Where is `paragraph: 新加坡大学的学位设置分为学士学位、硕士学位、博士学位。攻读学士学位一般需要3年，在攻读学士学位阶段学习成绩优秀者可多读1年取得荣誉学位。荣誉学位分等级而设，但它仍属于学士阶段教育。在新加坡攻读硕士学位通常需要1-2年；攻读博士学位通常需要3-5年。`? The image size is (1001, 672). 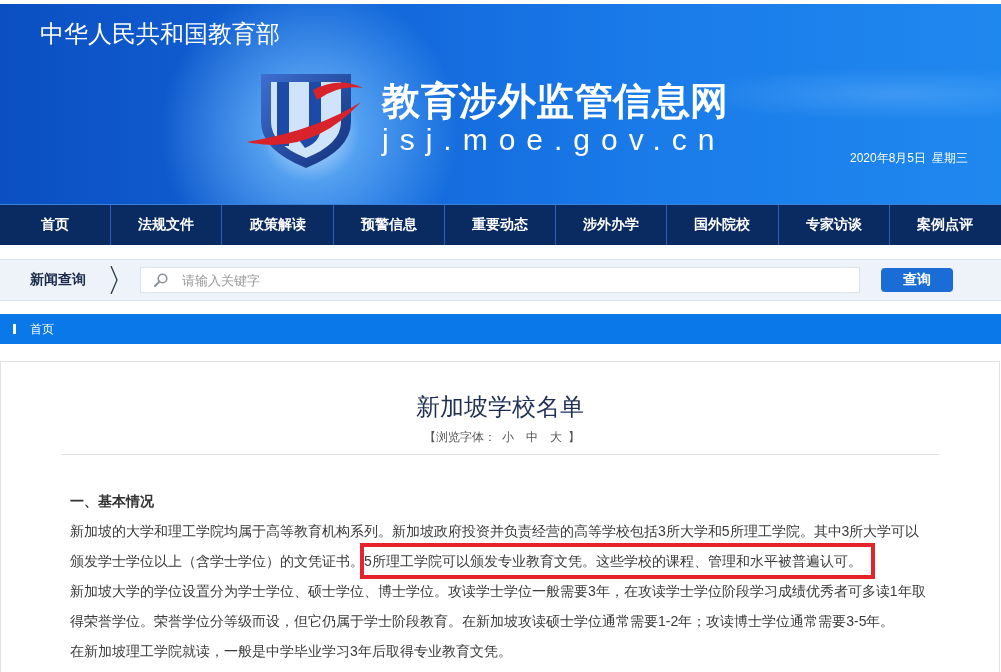
paragraph: 新加坡大学的学位设置分为学士学位、硕士学位、博士学位。攻读学士学位一般需要3年，在攻读学士学位阶段学习成绩优秀者可多读1年取得荣誉学位。荣誉学位分等级而设，但它仍属于学士阶段教育。在新加坡攻读硕士学位通常需要1-2年；攻读博士学位通常需要3-5年。 is located at coordinates (498, 606).